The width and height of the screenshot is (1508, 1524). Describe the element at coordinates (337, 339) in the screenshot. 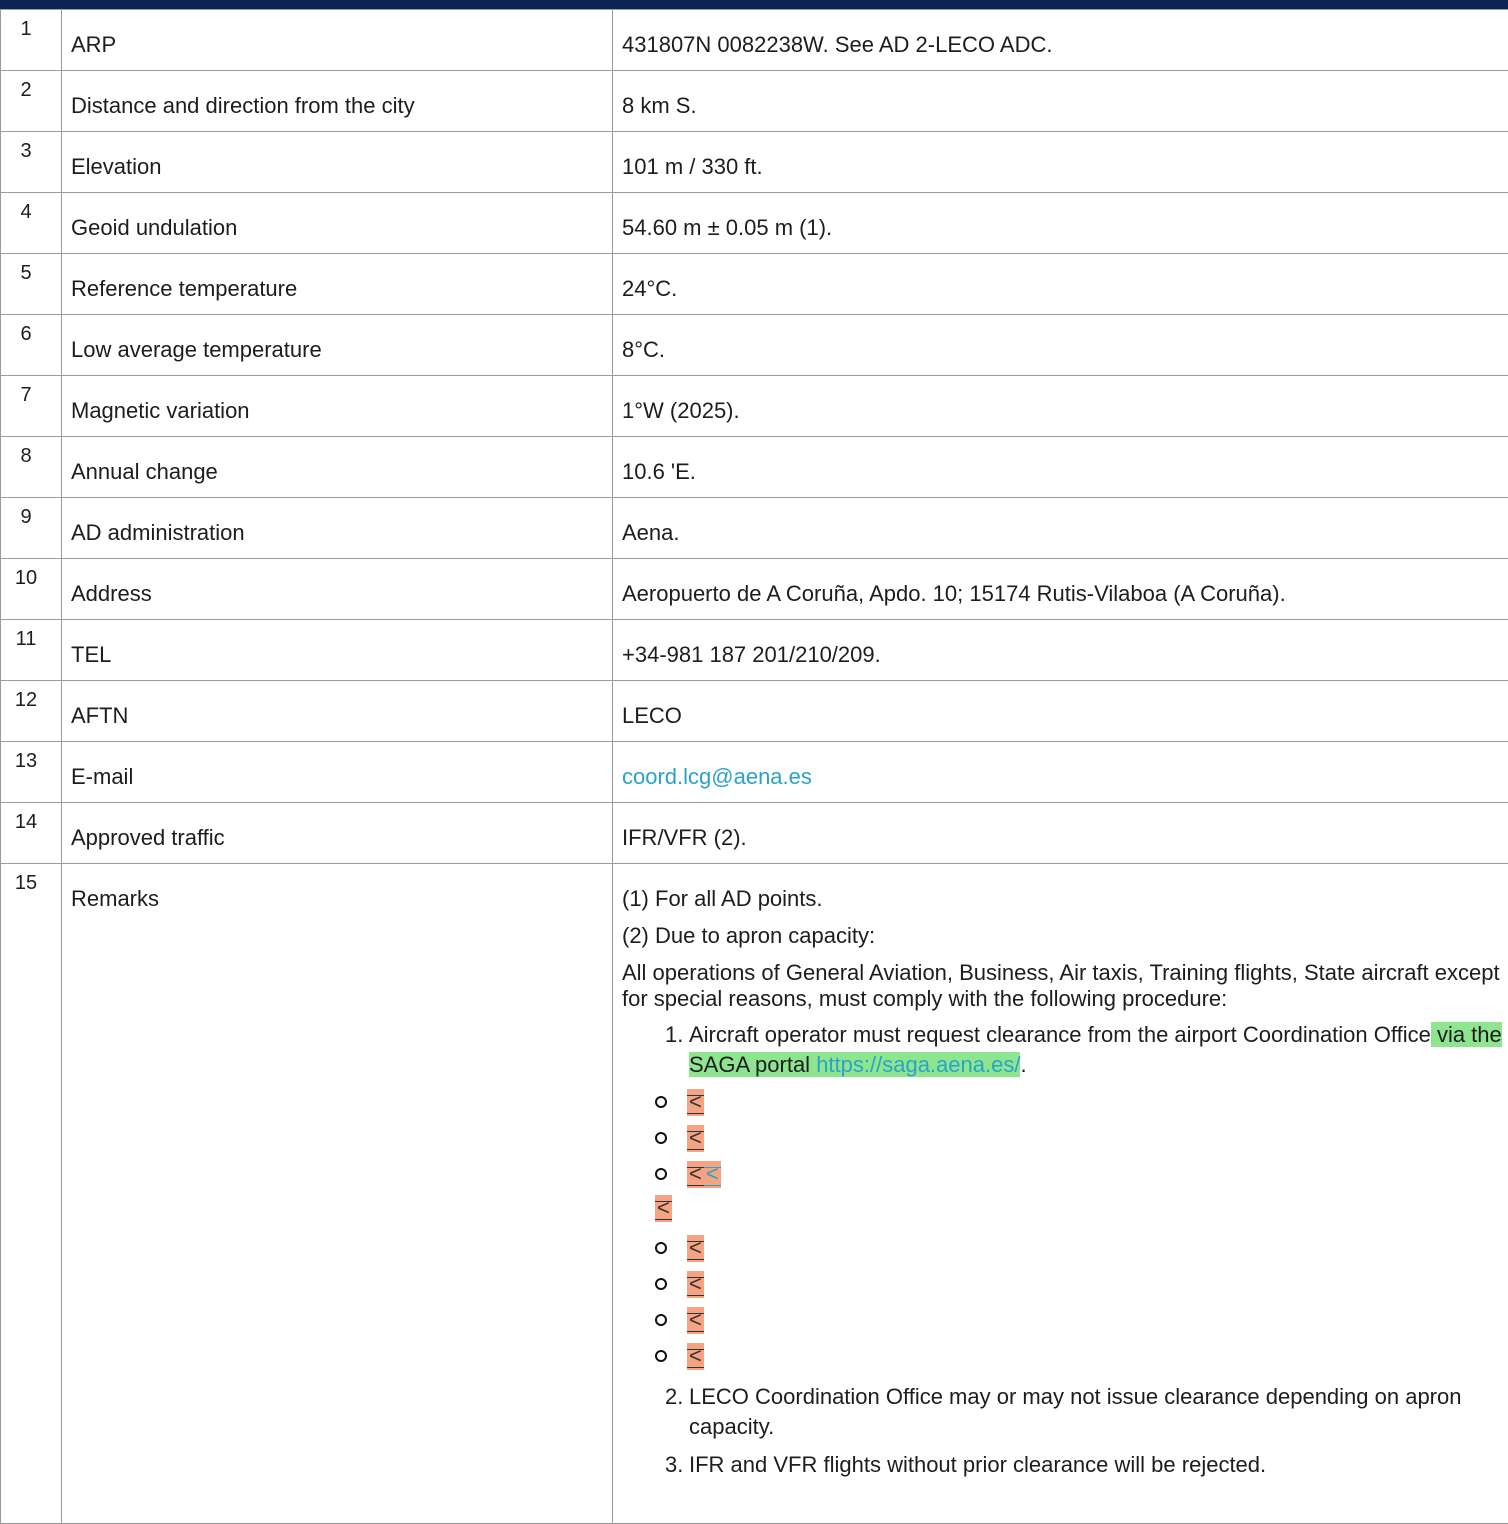

I see `row-label: Low average temperature` at that location.